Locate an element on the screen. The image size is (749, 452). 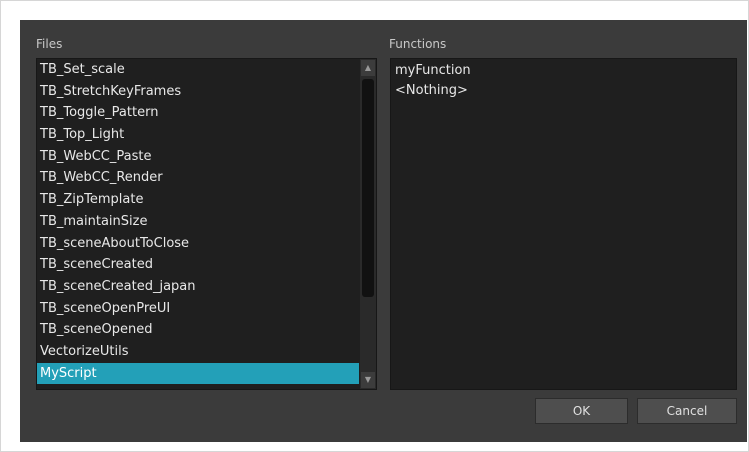
ok-button: OK is located at coordinates (581, 411).